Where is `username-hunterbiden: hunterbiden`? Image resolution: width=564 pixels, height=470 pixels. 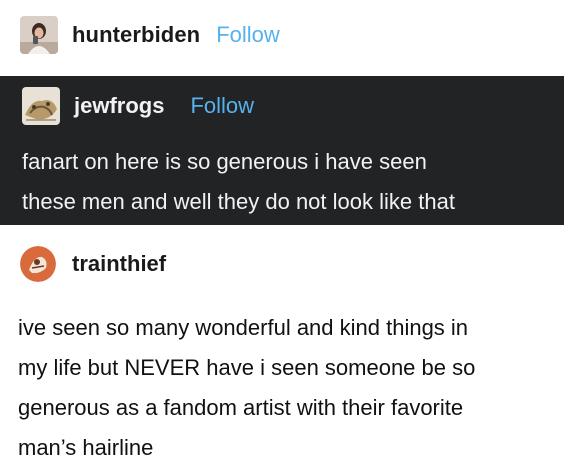 username-hunterbiden: hunterbiden is located at coordinates (136, 35).